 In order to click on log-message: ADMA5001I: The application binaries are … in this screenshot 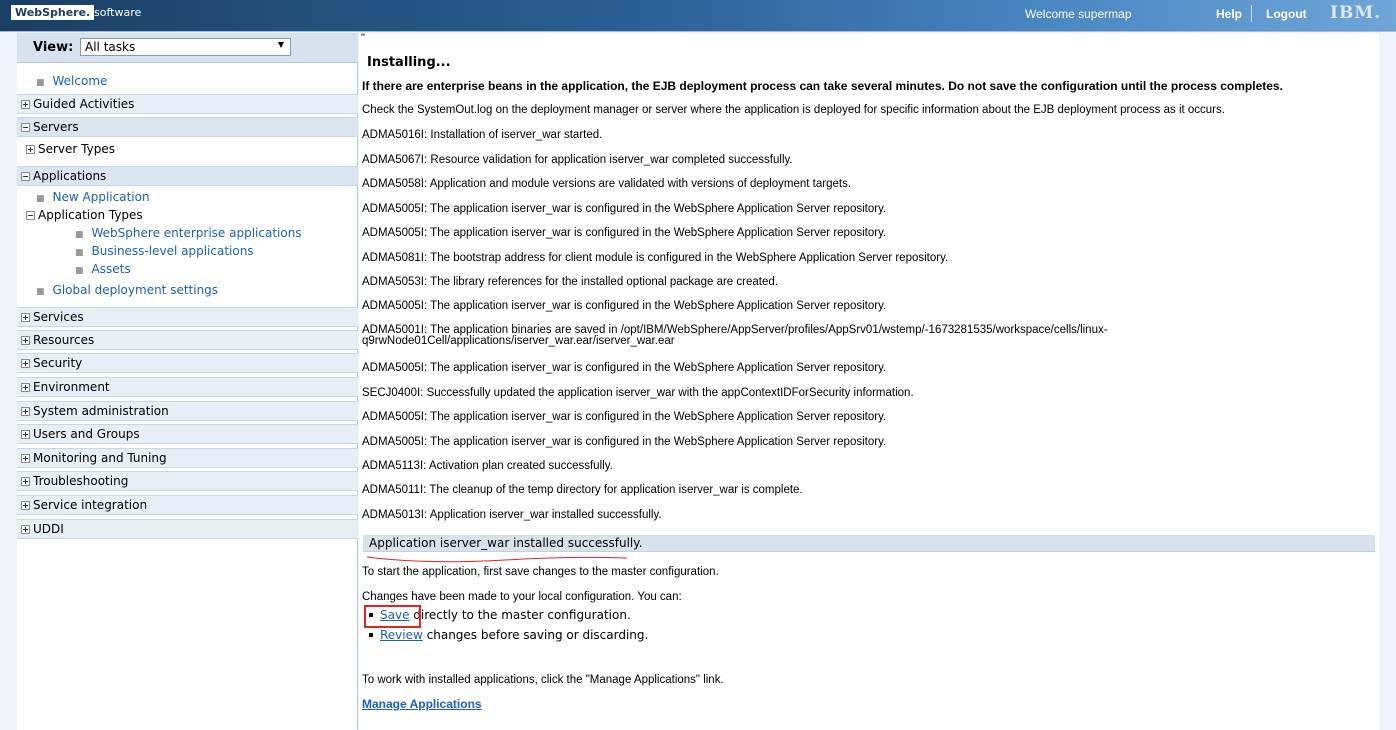, I will do `click(735, 335)`.